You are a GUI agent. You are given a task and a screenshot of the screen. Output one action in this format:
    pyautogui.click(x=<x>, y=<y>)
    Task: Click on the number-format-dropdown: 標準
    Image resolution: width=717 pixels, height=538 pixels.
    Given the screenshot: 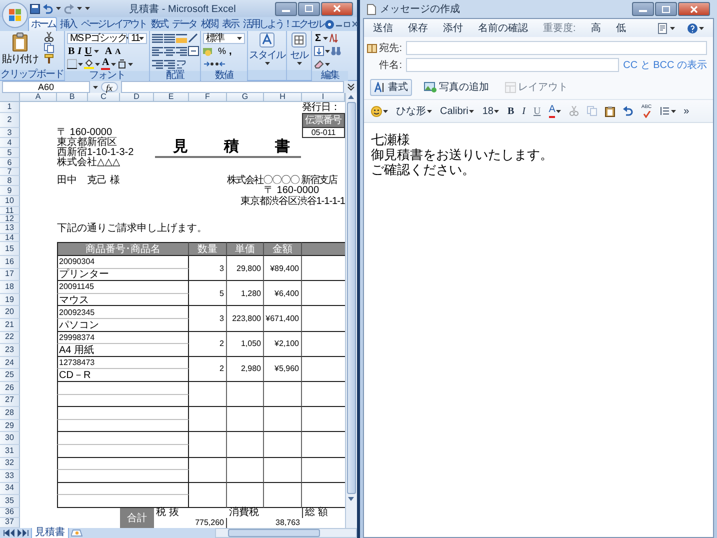 What is the action you would take?
    pyautogui.click(x=224, y=38)
    